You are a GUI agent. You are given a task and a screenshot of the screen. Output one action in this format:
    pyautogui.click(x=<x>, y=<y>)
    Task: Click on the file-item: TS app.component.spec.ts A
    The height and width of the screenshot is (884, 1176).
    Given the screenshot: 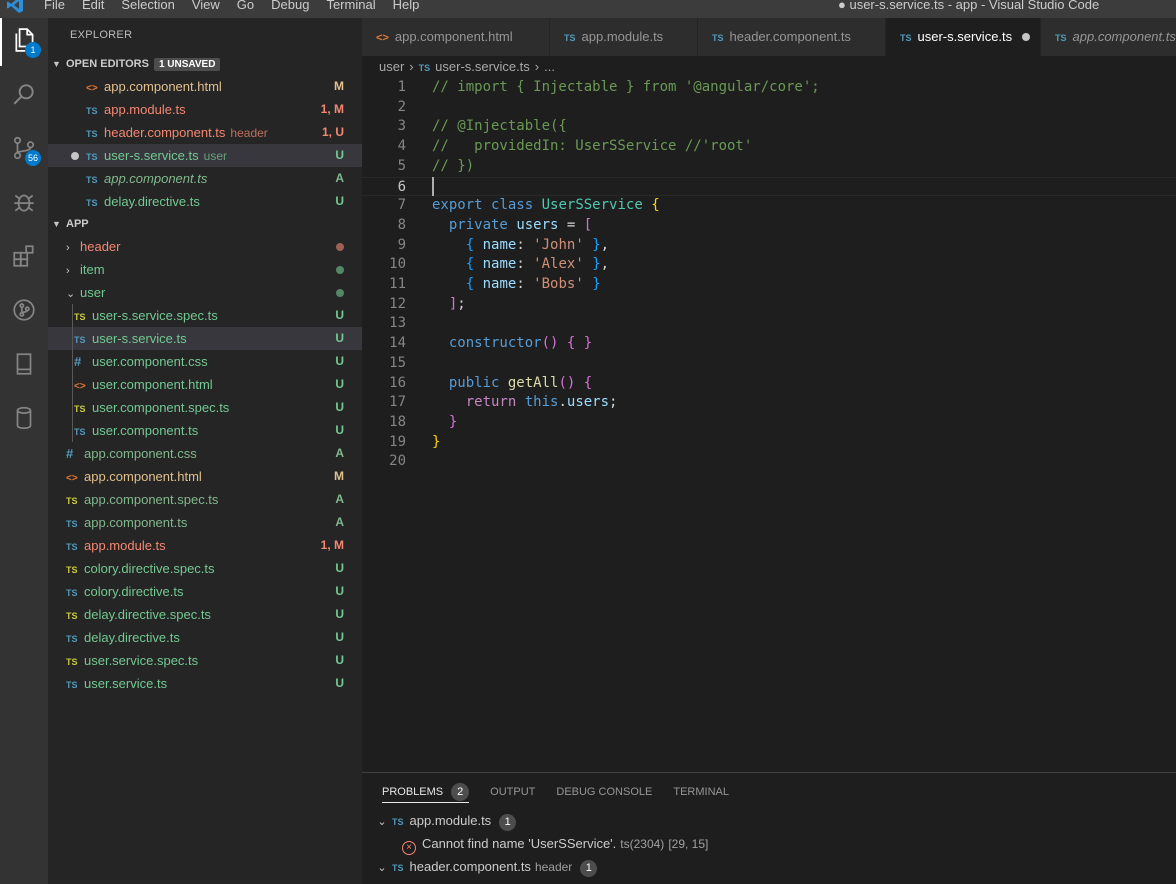 What is the action you would take?
    pyautogui.click(x=205, y=499)
    